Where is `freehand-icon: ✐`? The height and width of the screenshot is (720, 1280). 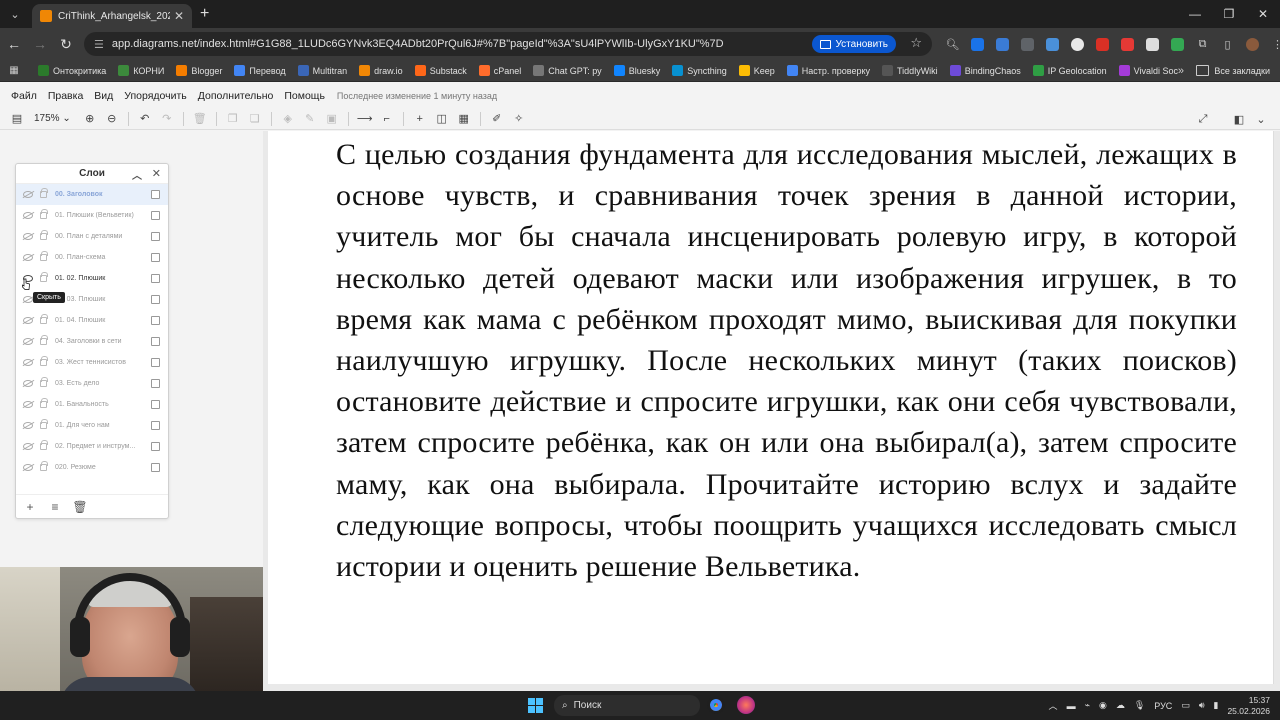 freehand-icon: ✐ is located at coordinates (497, 119).